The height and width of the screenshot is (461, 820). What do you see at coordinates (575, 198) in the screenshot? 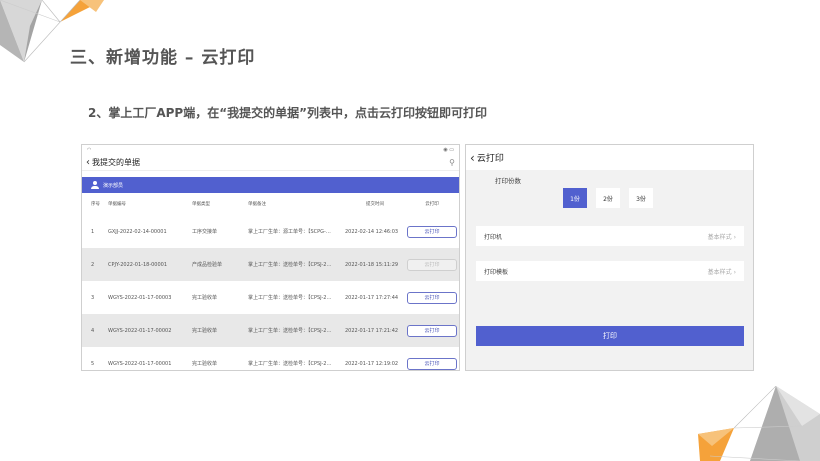
I see `copies-option-1: 1份` at bounding box center [575, 198].